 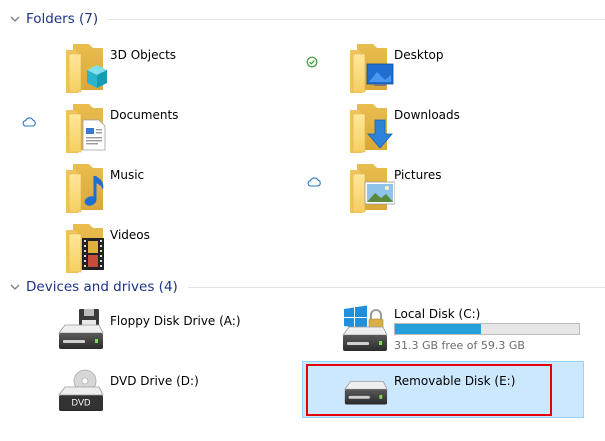 I want to click on folder-label: Videos, so click(x=130, y=235).